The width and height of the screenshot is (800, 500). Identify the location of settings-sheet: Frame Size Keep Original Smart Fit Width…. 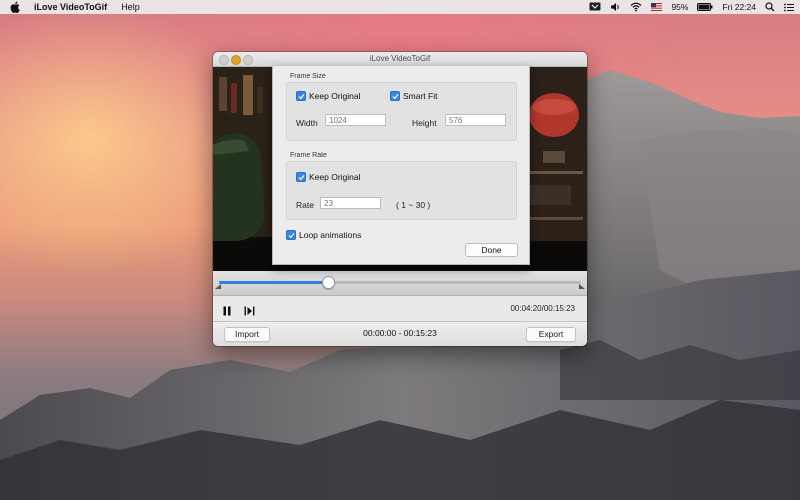
(401, 165).